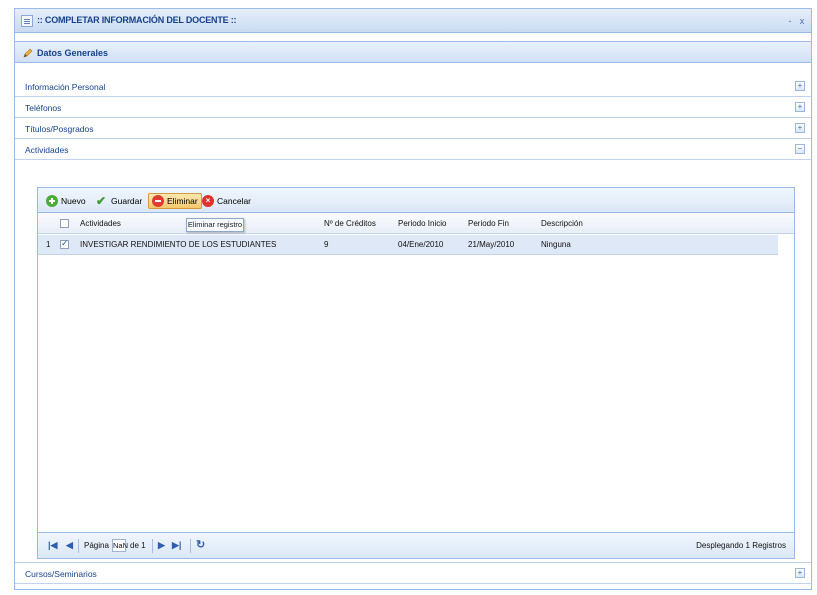 The width and height of the screenshot is (817, 595). What do you see at coordinates (802, 21) in the screenshot?
I see `close-button: x` at bounding box center [802, 21].